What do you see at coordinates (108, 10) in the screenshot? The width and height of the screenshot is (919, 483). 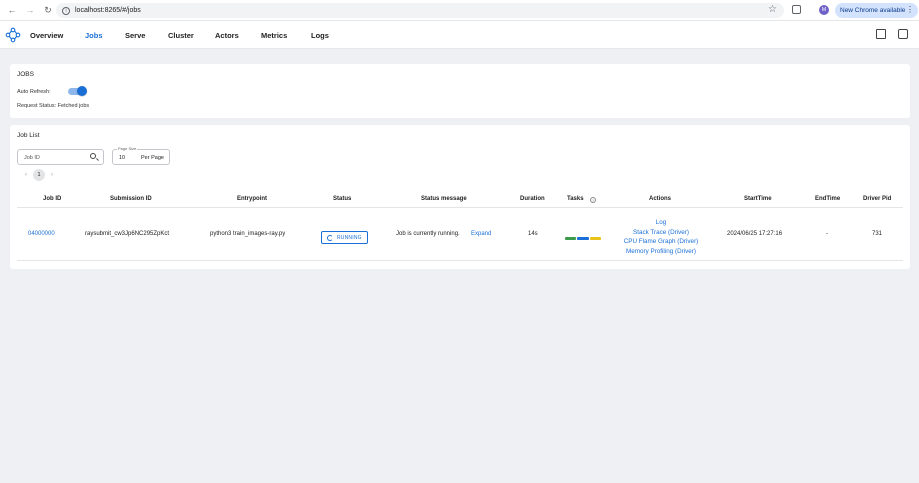 I see `url-text: localhost:8265/#/jobs` at bounding box center [108, 10].